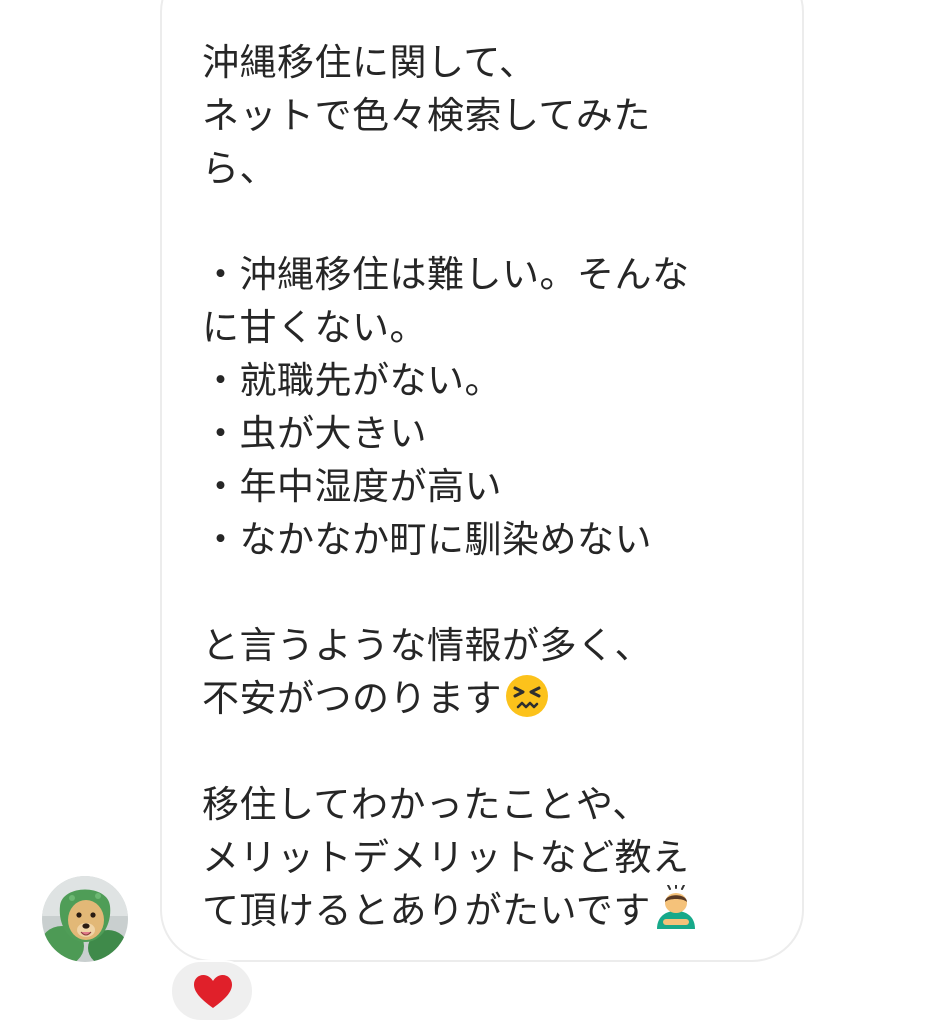 This screenshot has height=1024, width=951. What do you see at coordinates (426, 804) in the screenshot?
I see `message-line: 移住してわかったことや、` at bounding box center [426, 804].